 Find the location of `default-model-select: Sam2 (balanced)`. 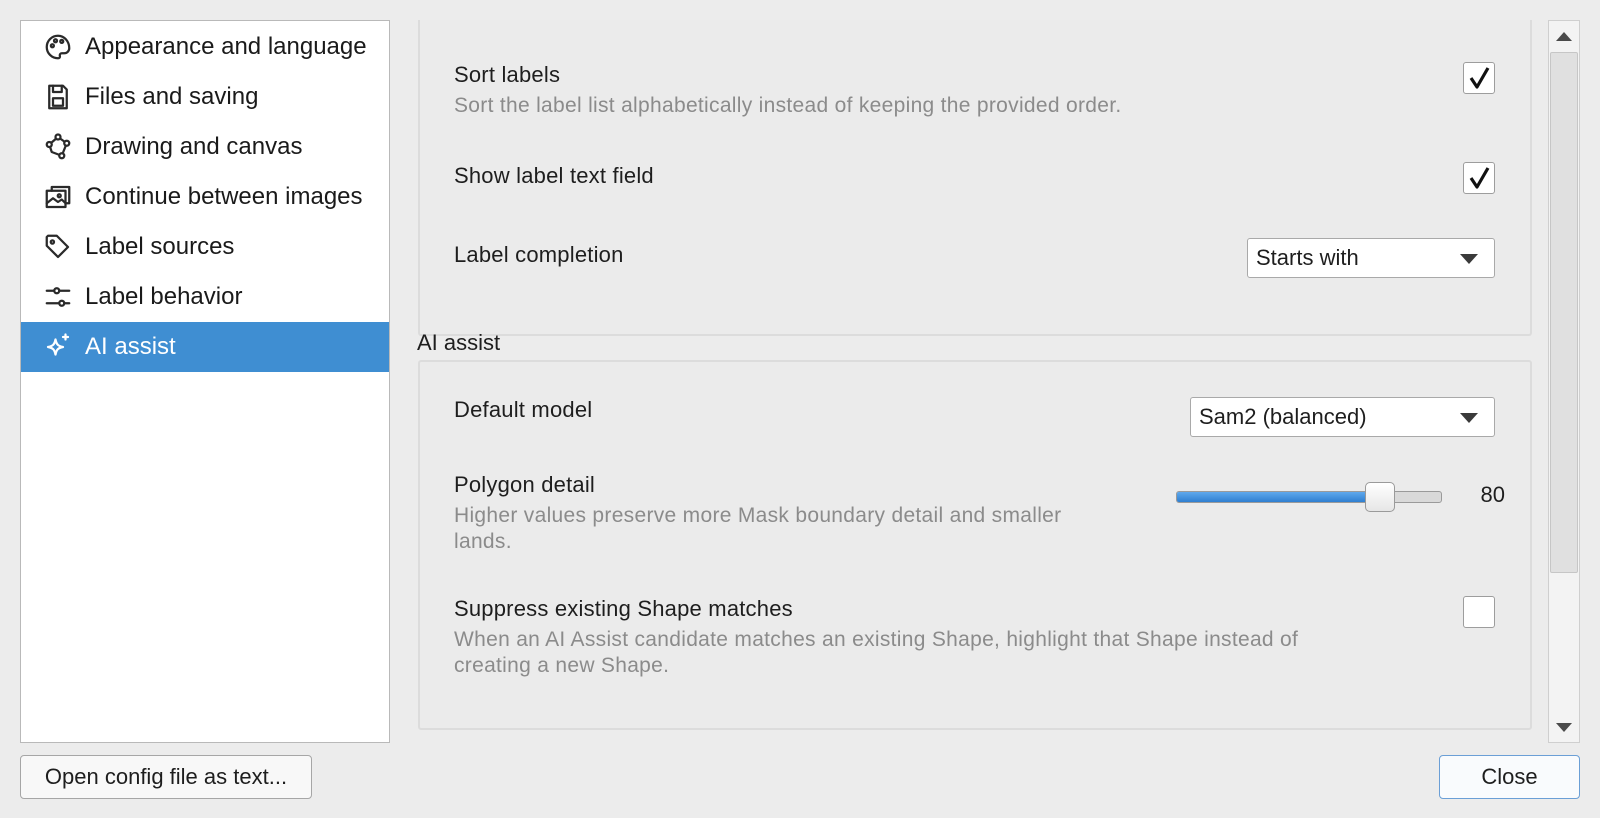

default-model-select: Sam2 (balanced) is located at coordinates (1342, 417).